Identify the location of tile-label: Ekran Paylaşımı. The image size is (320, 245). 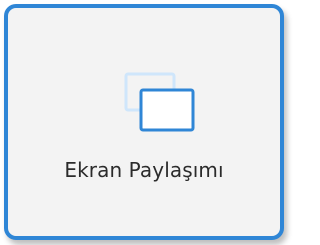
(144, 170).